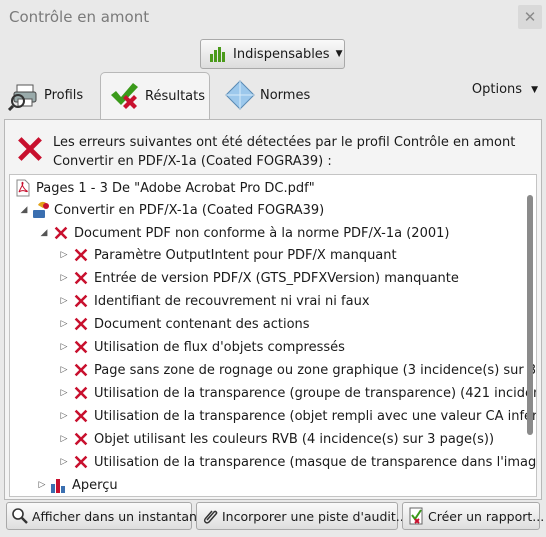 The width and height of the screenshot is (546, 537). Describe the element at coordinates (530, 315) in the screenshot. I see `scrollbar-thumb` at that location.